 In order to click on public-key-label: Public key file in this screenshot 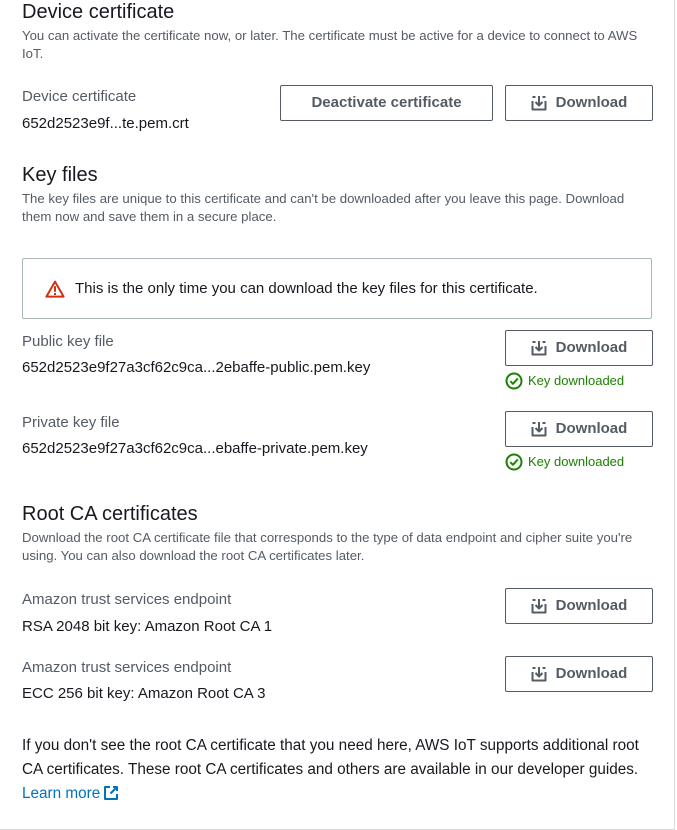, I will do `click(68, 341)`.